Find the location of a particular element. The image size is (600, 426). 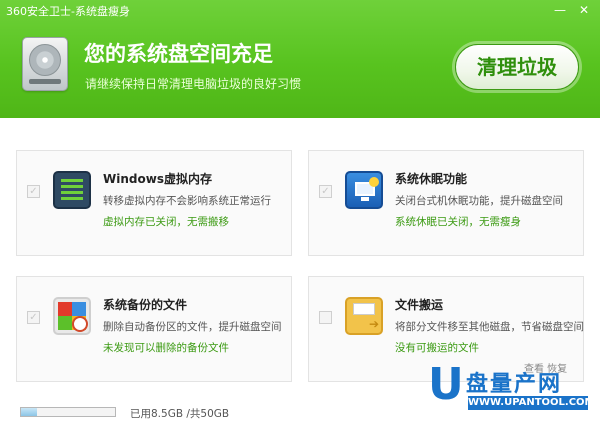

card-backup-files: ✓ 系统备份的文件 删除自动备份区的文件，提升磁盘空间 未发现可以删除的备份文件 is located at coordinates (154, 329).